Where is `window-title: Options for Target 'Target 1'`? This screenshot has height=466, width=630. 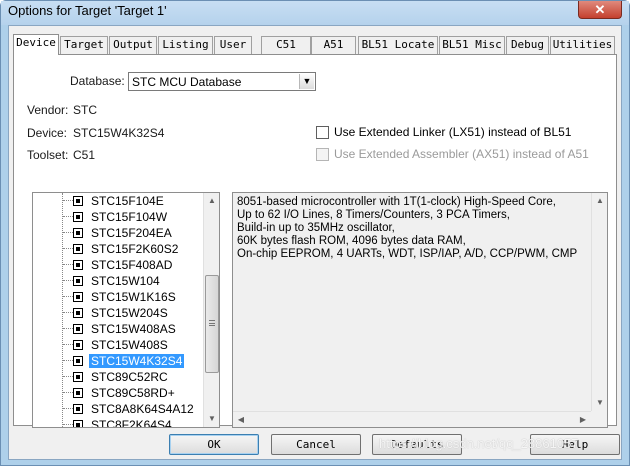 window-title: Options for Target 'Target 1' is located at coordinates (87, 10).